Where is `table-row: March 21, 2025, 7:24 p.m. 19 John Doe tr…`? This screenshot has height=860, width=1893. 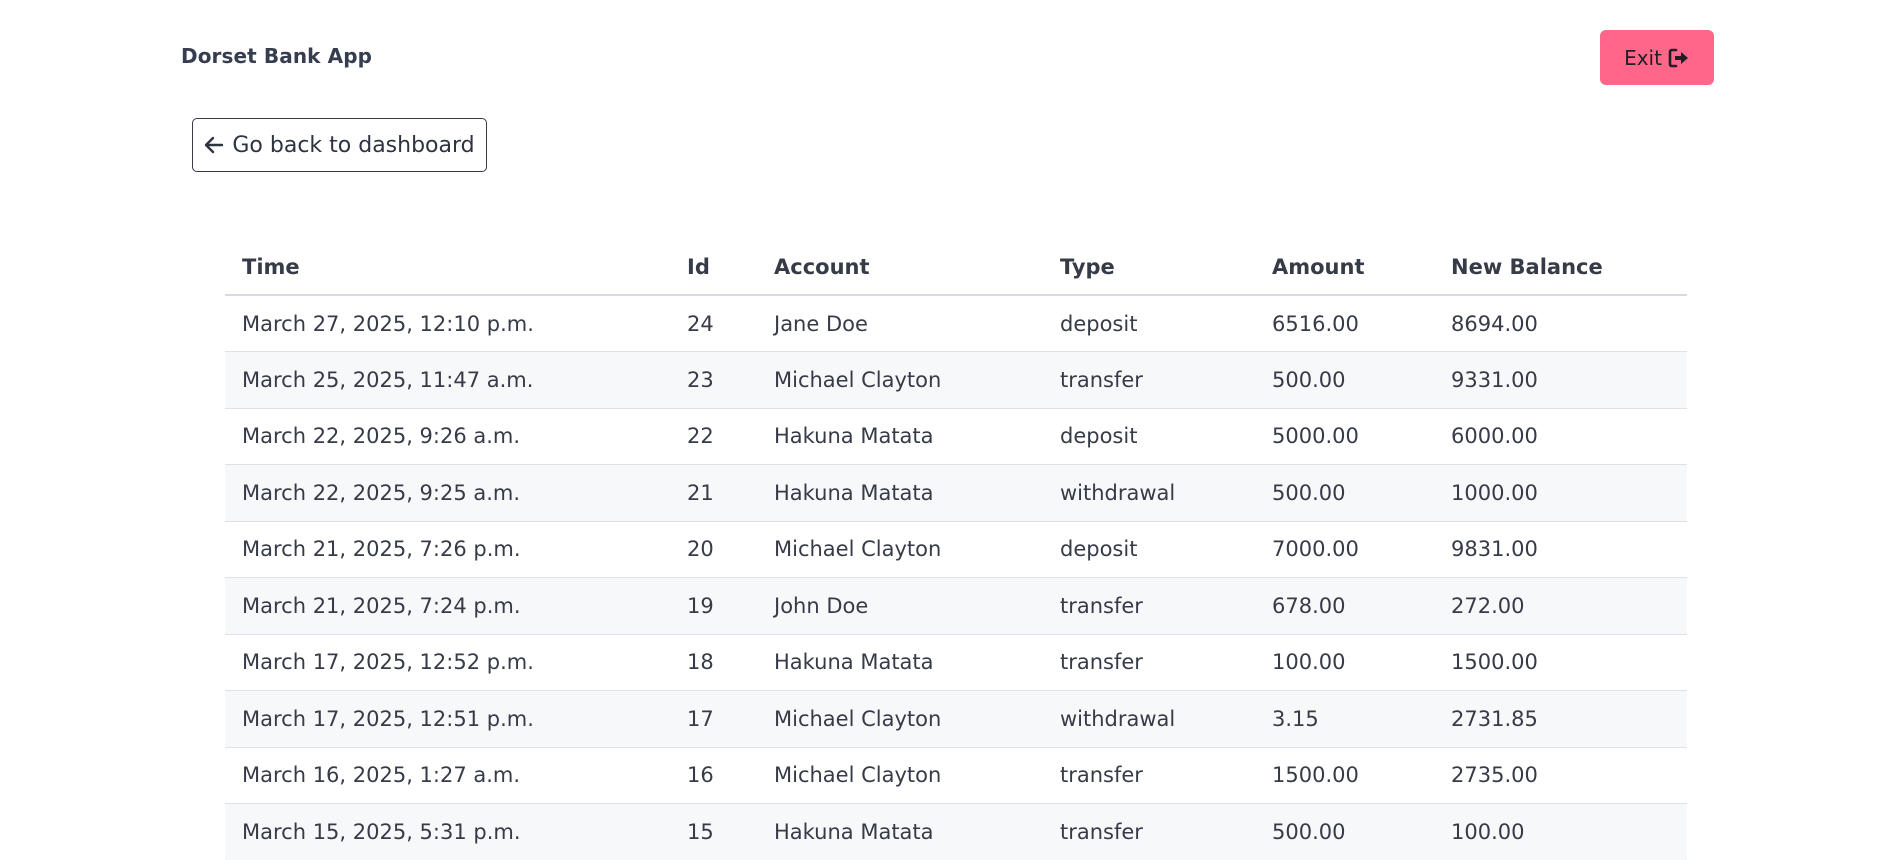 table-row: March 21, 2025, 7:24 p.m. 19 John Doe tr… is located at coordinates (956, 606).